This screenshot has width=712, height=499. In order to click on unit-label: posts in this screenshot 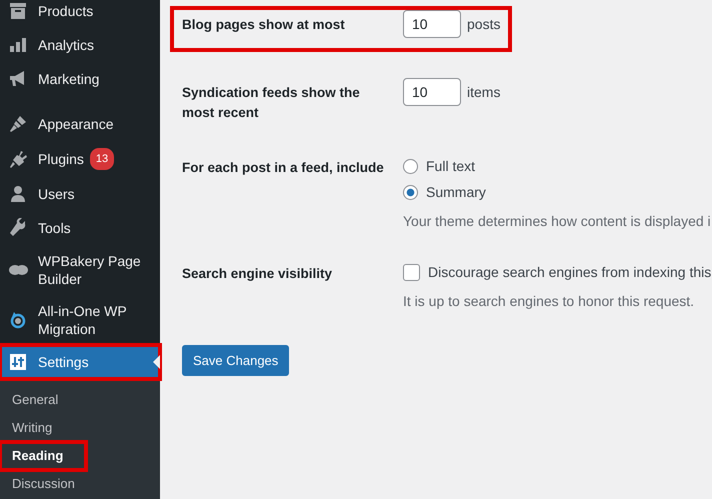, I will do `click(483, 24)`.